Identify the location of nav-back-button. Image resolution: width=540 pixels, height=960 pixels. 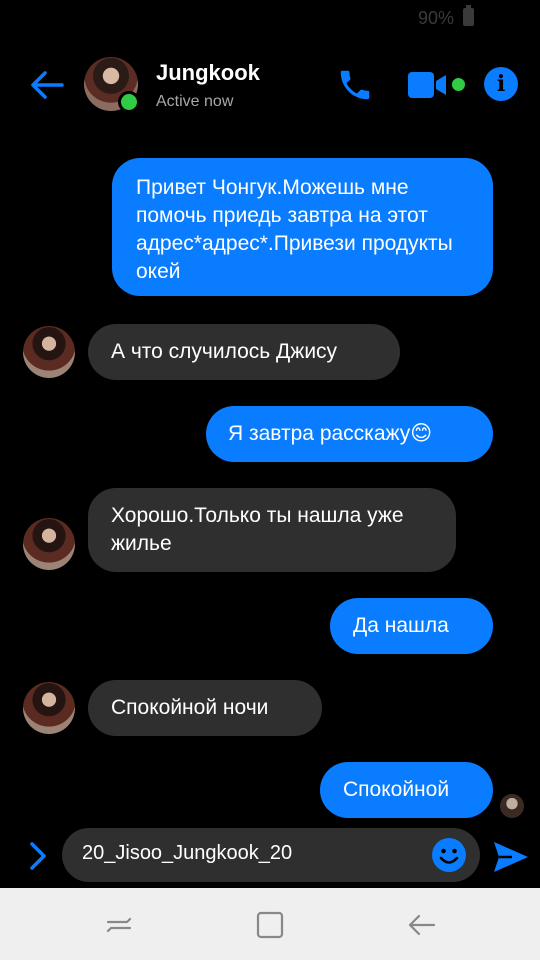
(421, 925).